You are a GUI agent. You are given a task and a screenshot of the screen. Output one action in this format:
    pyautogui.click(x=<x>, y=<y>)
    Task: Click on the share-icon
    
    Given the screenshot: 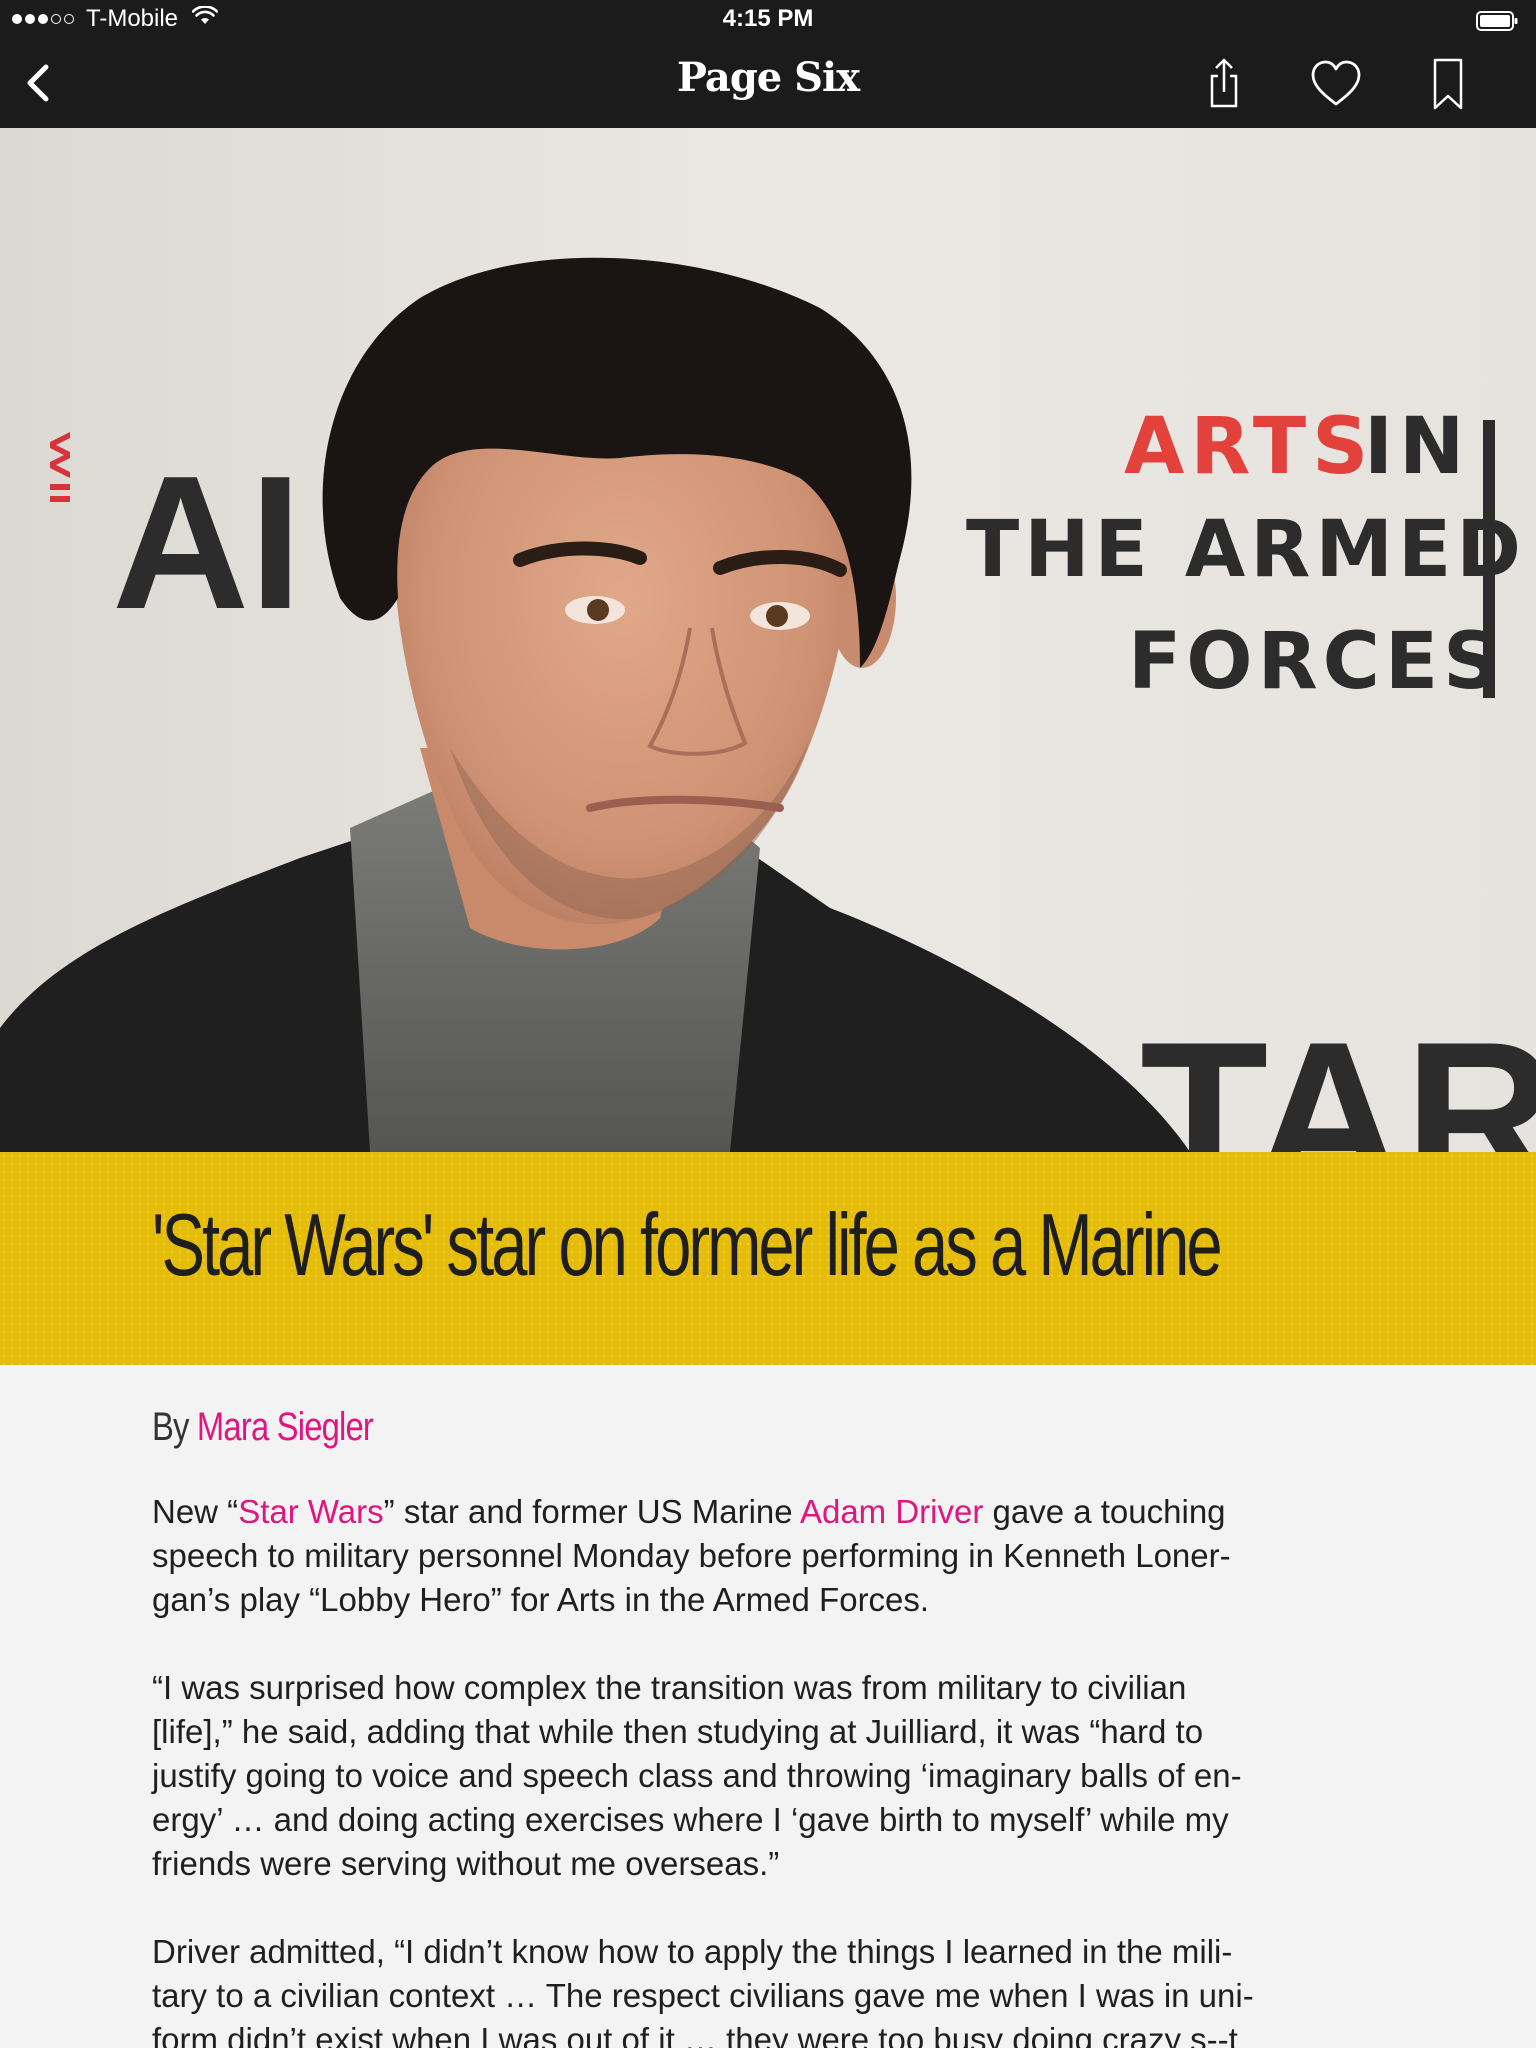 What is the action you would take?
    pyautogui.click(x=1224, y=83)
    